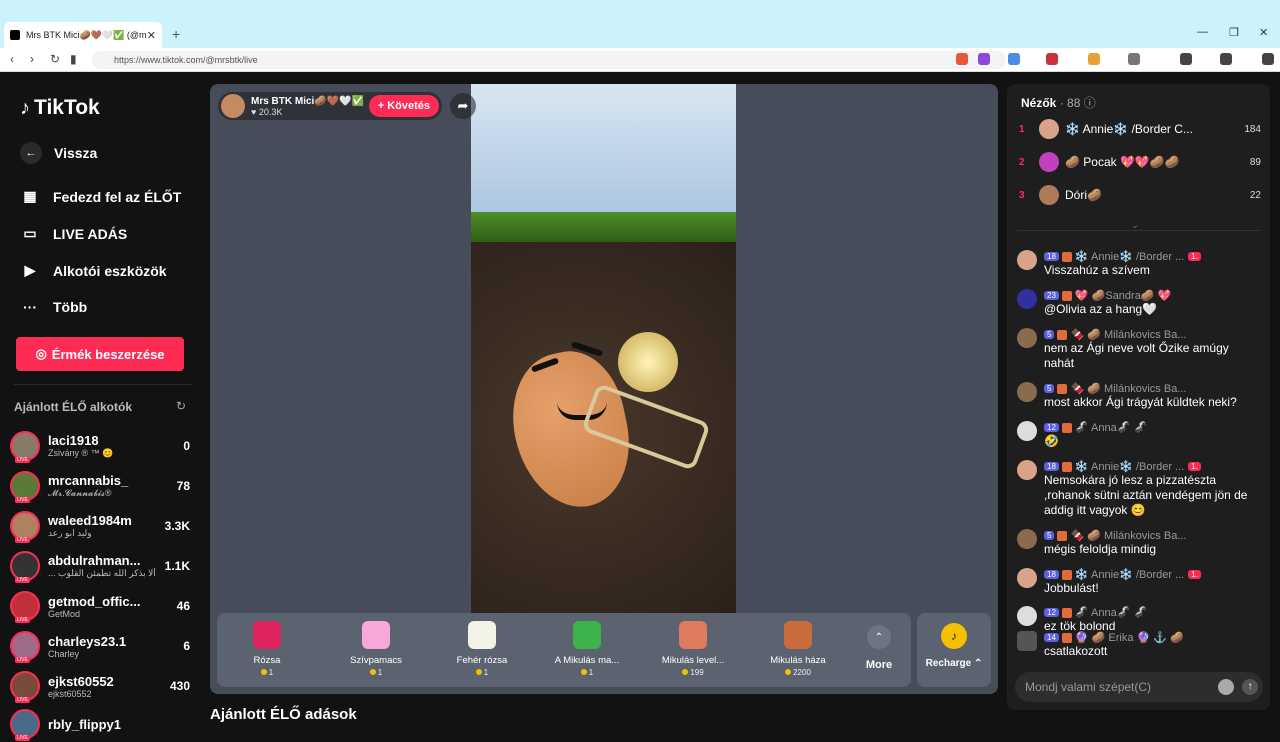  Describe the element at coordinates (984, 59) in the screenshot. I see `extension-triangle-icon` at that location.